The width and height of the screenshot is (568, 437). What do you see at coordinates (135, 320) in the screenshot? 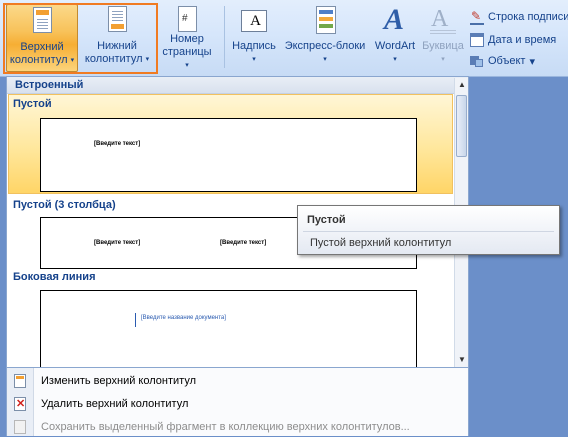
I see `sidebar-line` at bounding box center [135, 320].